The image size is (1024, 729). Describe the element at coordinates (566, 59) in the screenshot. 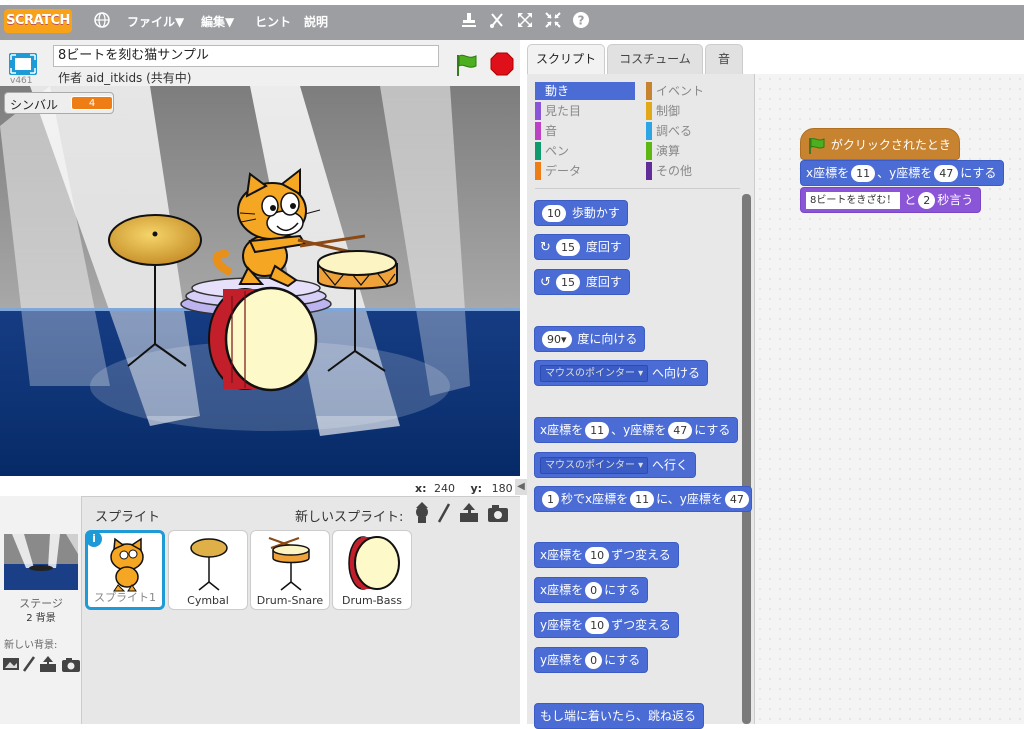

I see `tab-scripts: スクリプト` at that location.